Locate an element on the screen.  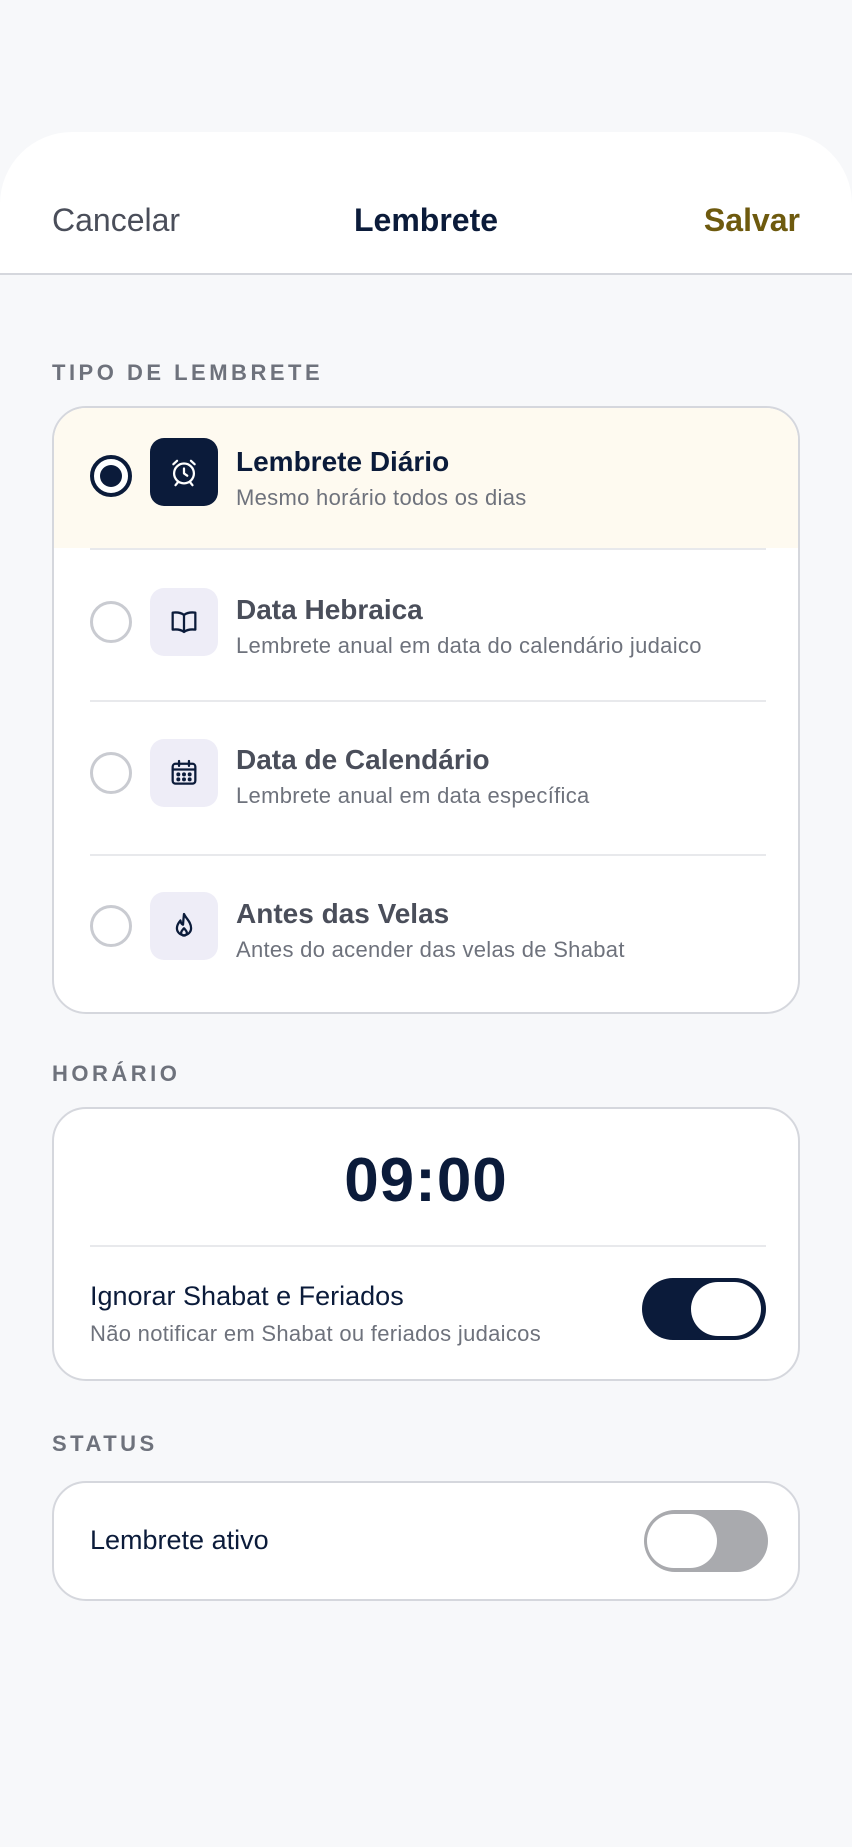
divider is located at coordinates (428, 1246).